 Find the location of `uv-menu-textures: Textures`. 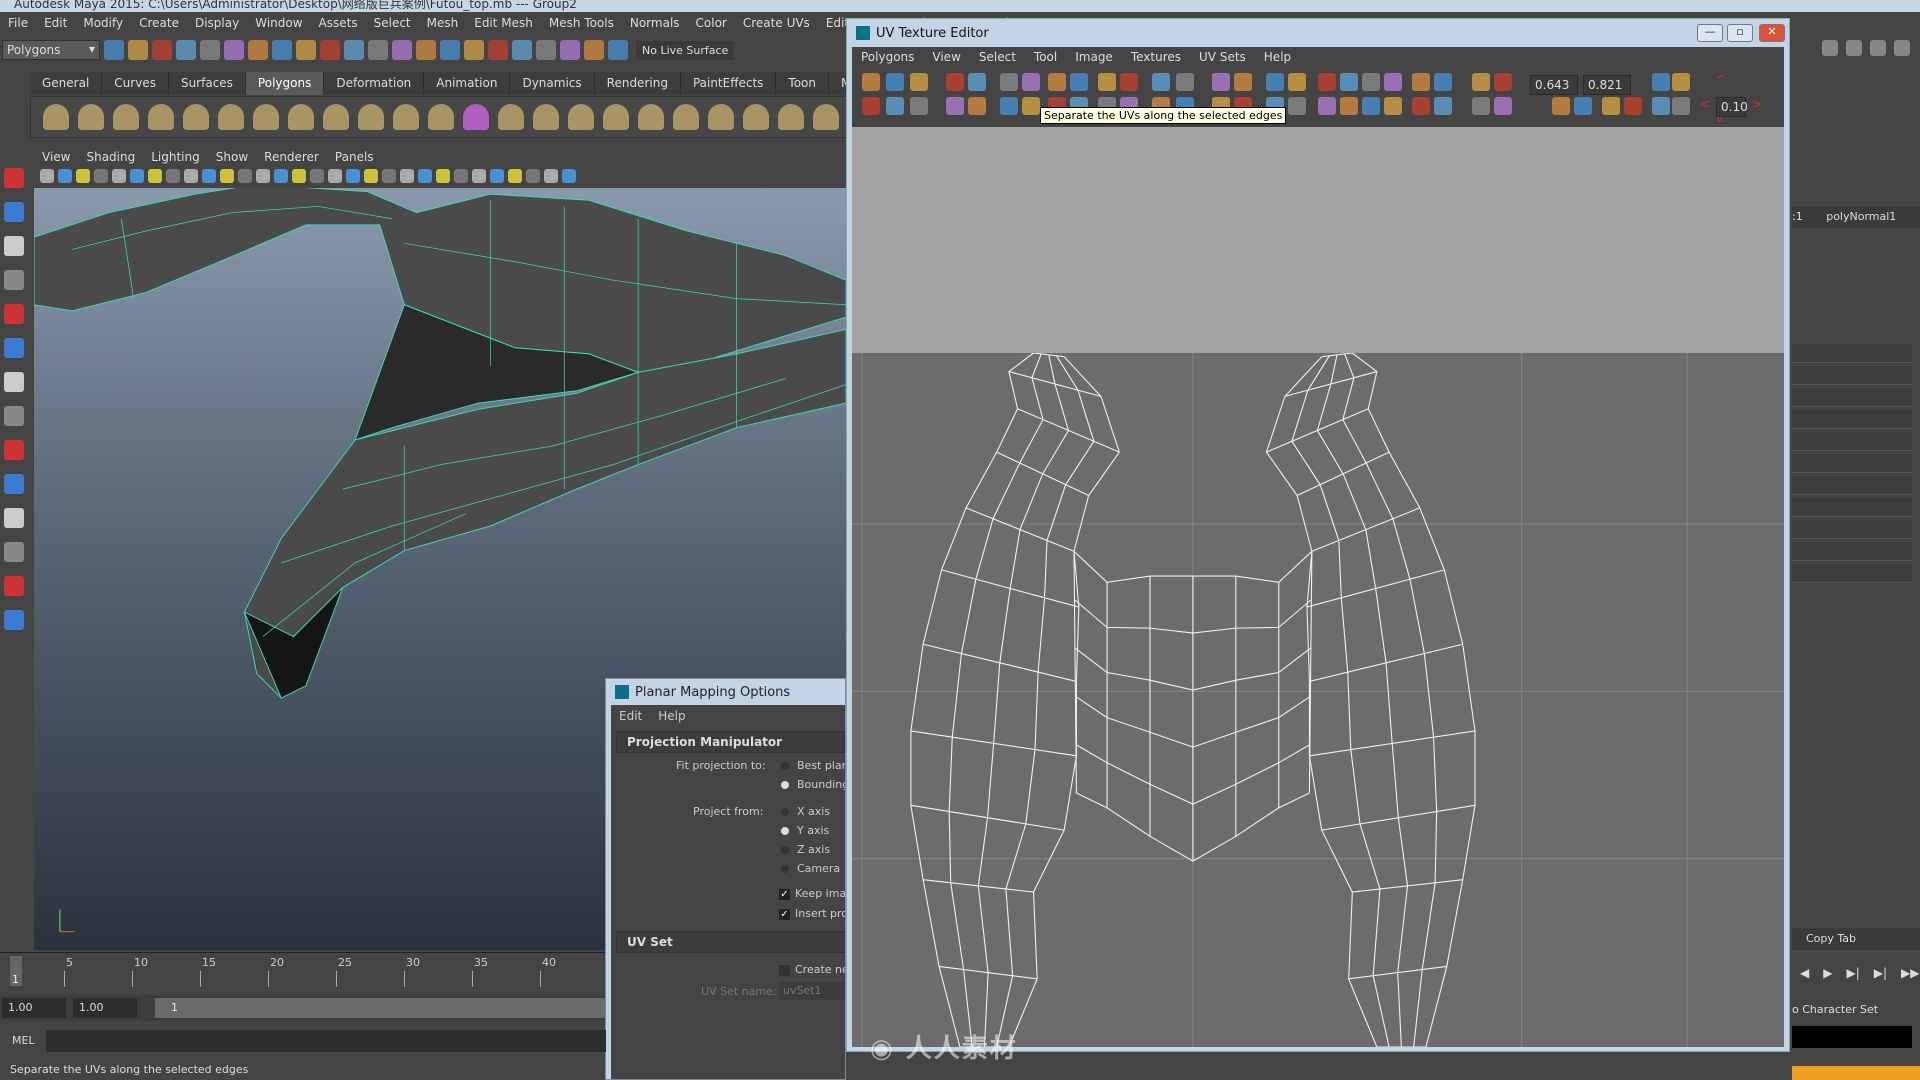

uv-menu-textures: Textures is located at coordinates (1156, 57).